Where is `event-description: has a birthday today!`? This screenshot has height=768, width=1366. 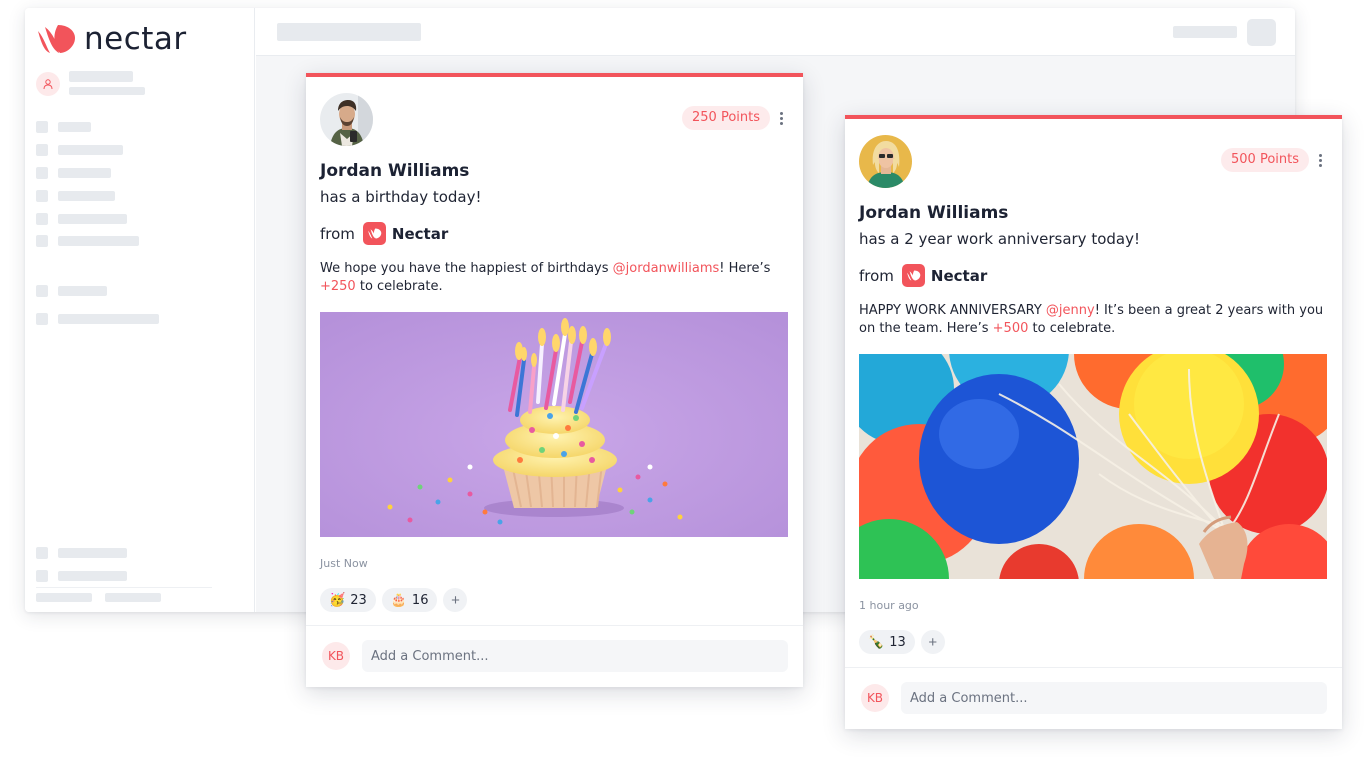 event-description: has a birthday today! is located at coordinates (401, 197).